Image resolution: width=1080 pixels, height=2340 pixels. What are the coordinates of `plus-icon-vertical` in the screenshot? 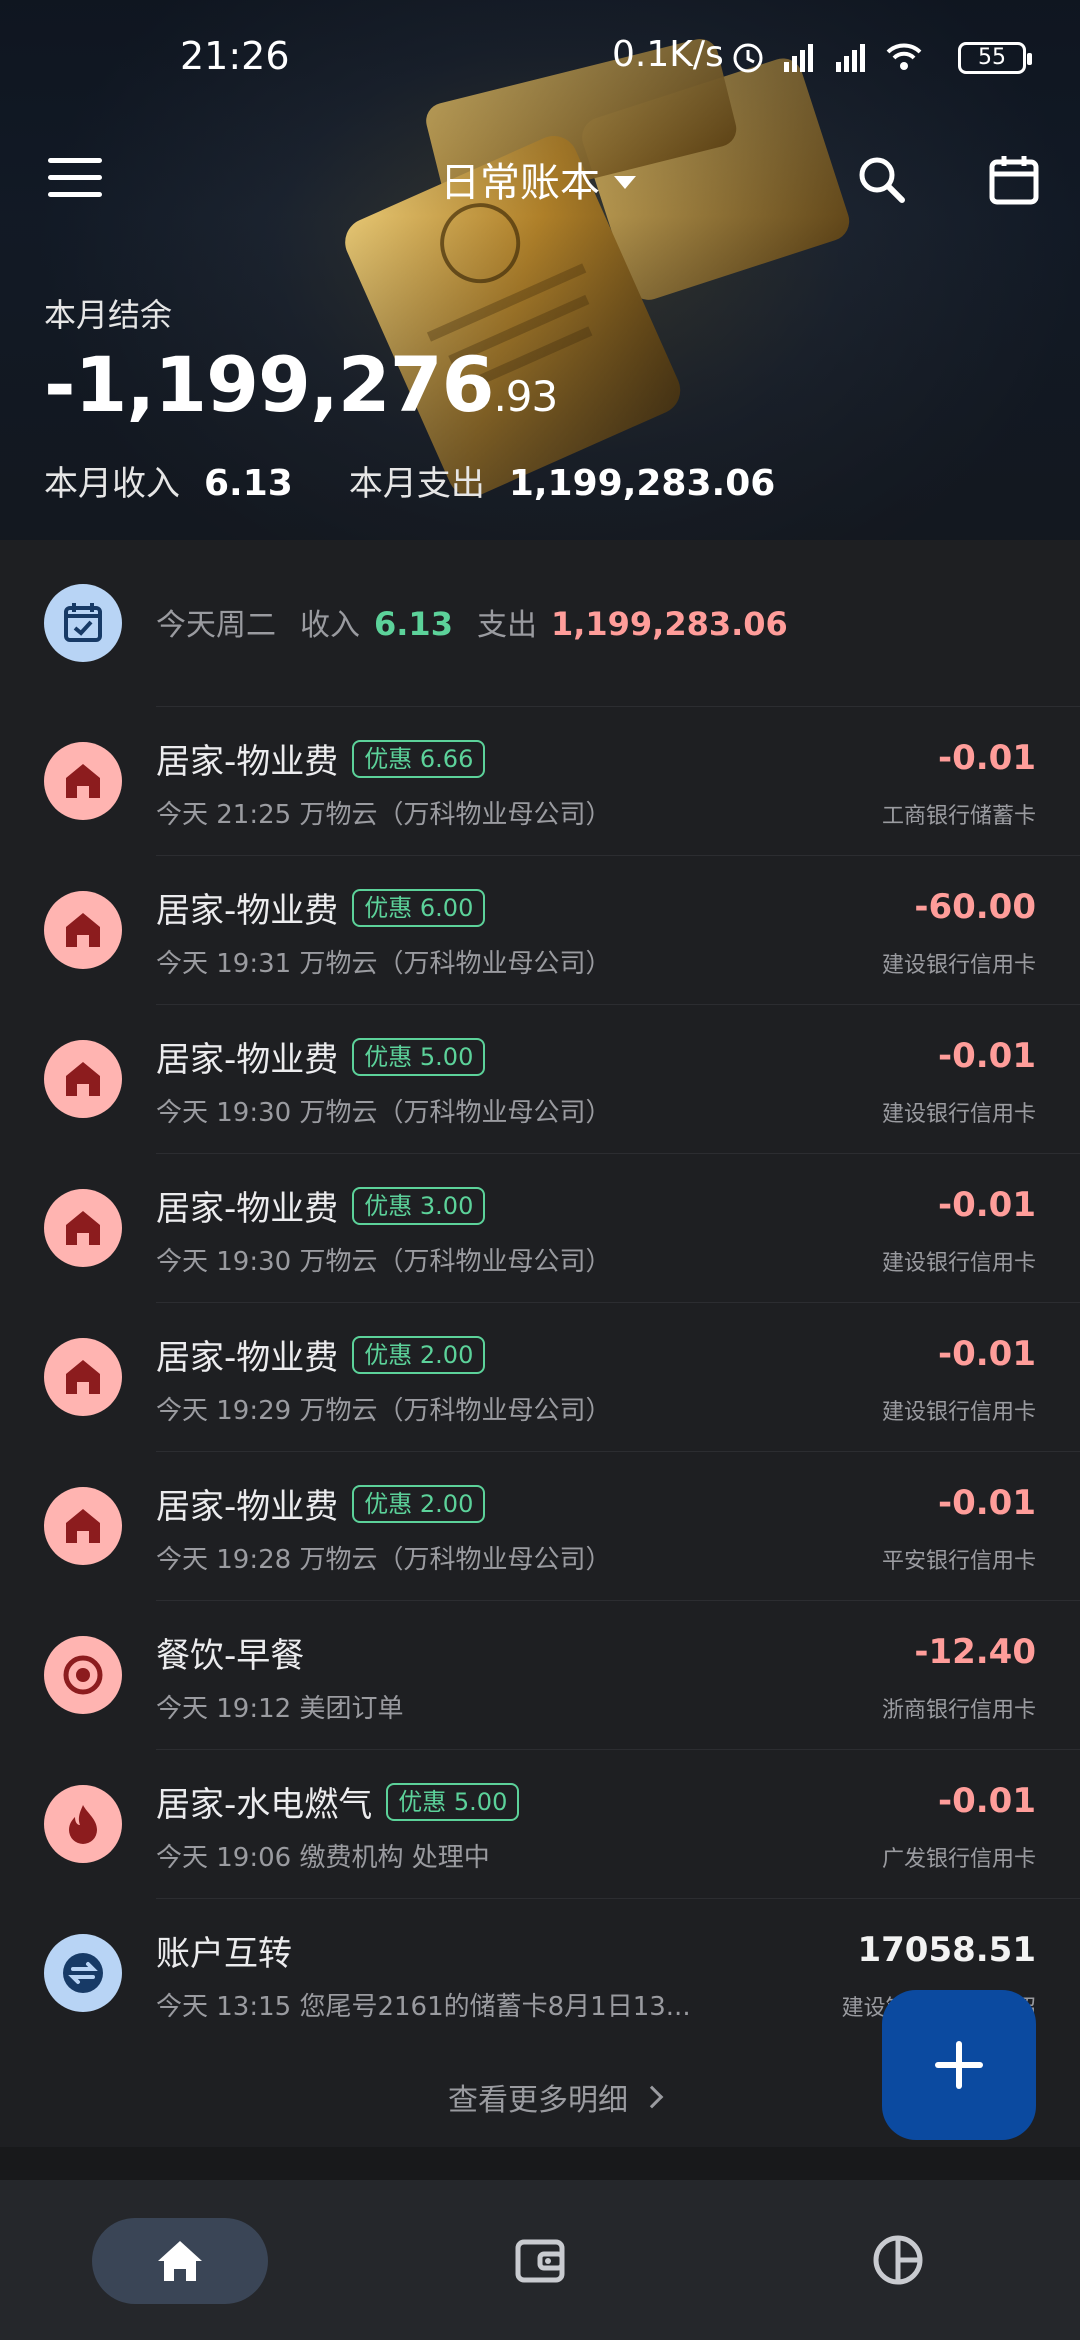 It's located at (959, 2065).